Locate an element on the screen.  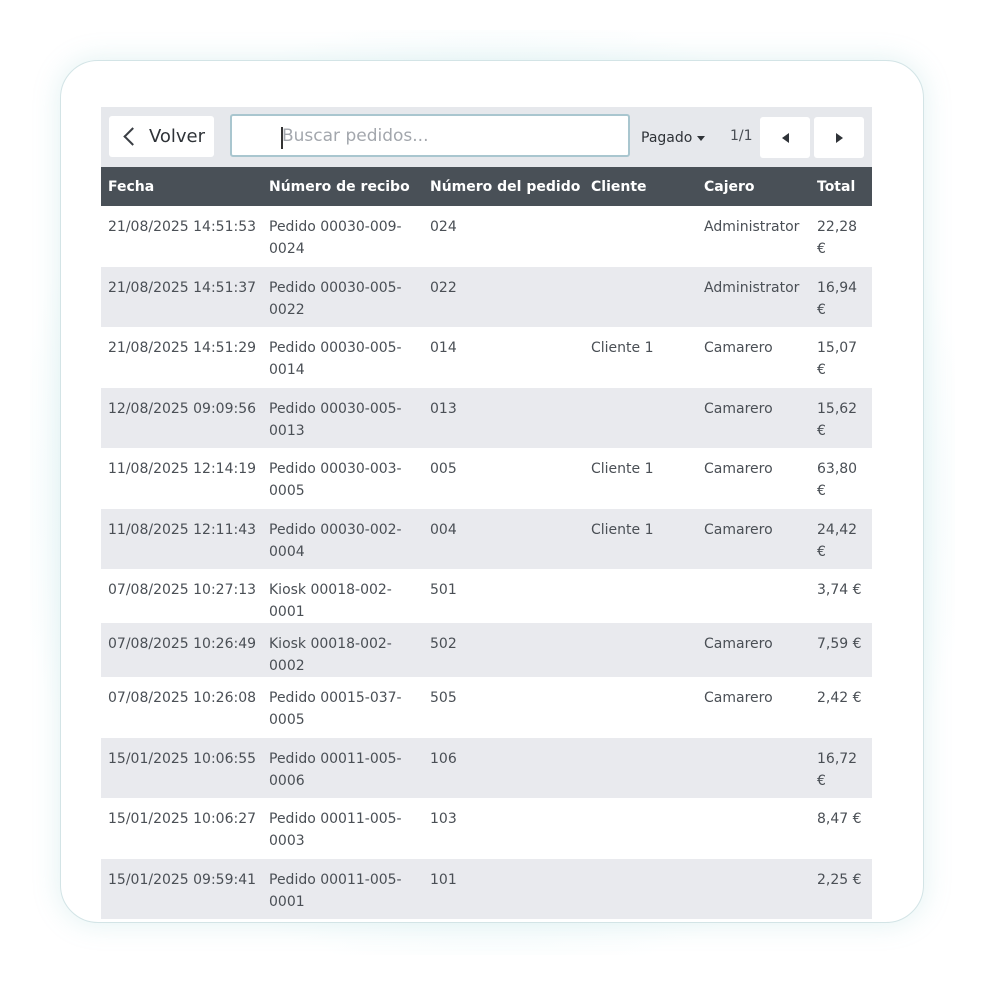
cell-pedido: 004 is located at coordinates (503, 538).